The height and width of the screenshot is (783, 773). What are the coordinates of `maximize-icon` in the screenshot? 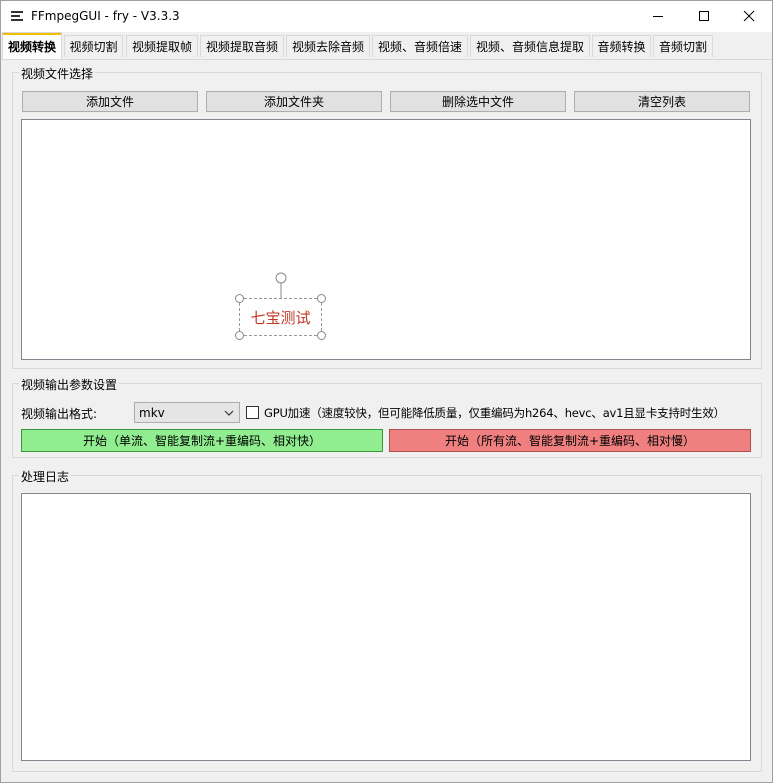 It's located at (704, 16).